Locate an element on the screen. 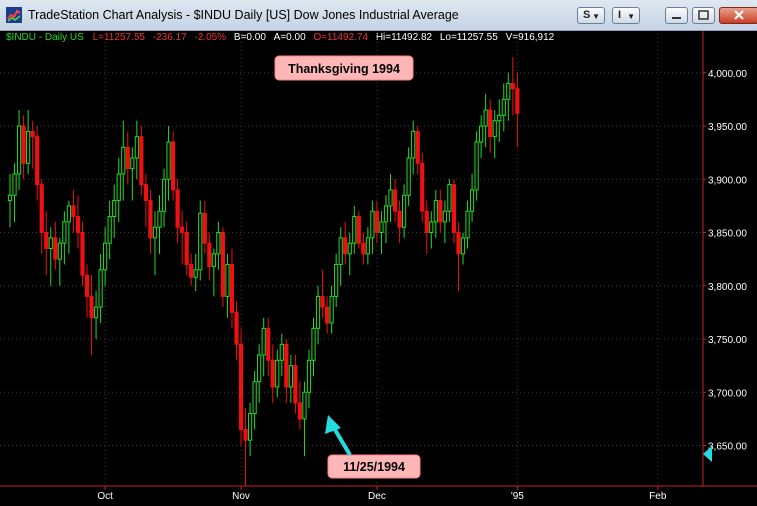 The image size is (757, 506). restore-button is located at coordinates (703, 15).